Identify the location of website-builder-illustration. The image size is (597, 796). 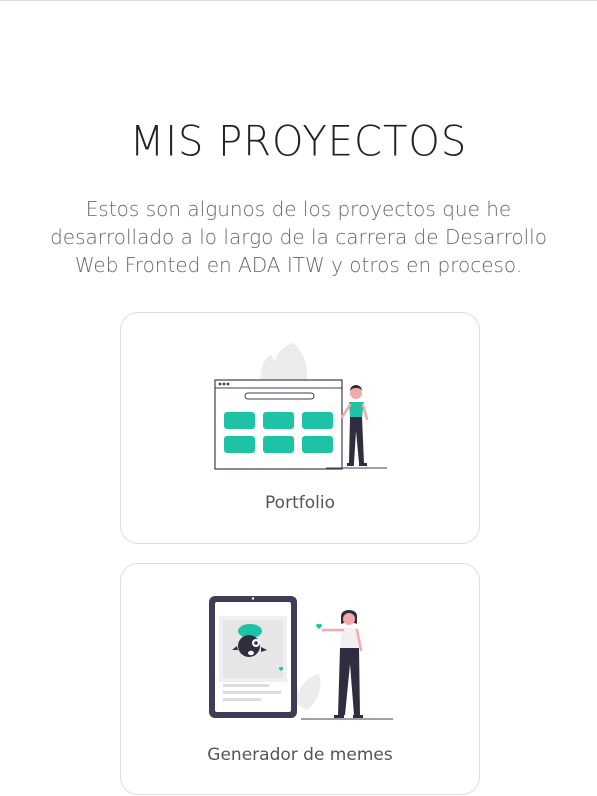
(300, 406).